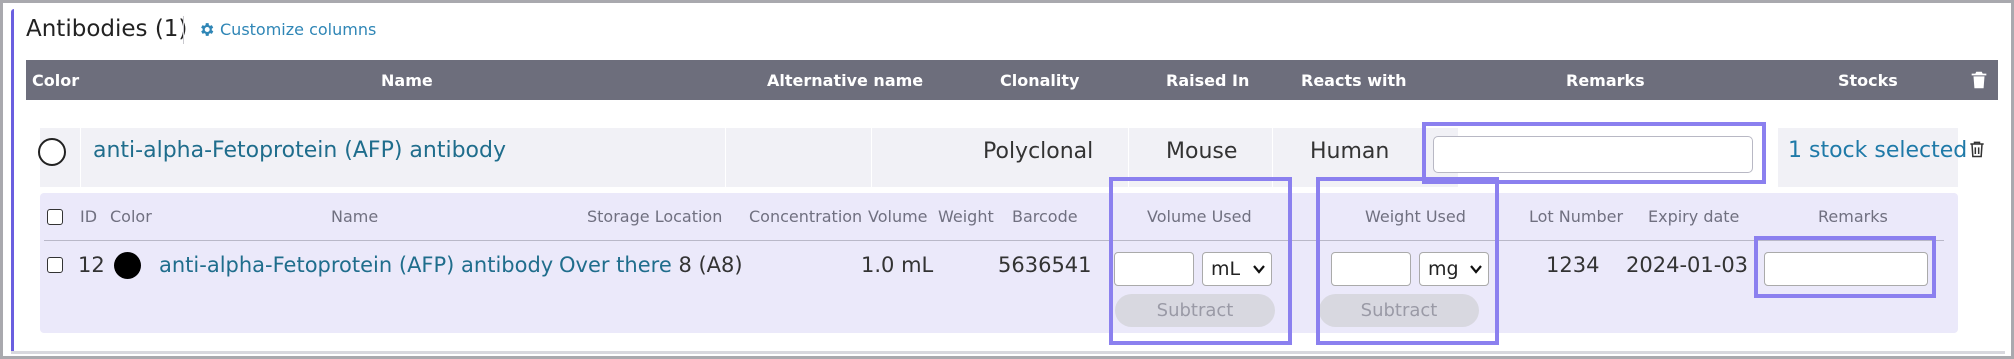 The image size is (2014, 359). What do you see at coordinates (805, 216) in the screenshot?
I see `stock-column-concentration: Concentration` at bounding box center [805, 216].